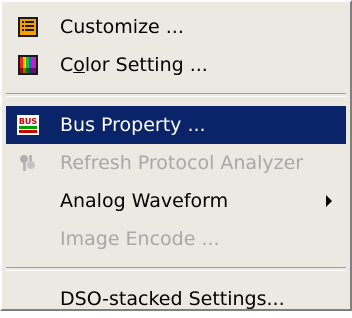 Image resolution: width=352 pixels, height=318 pixels. I want to click on menu-item-label-prefix: C, so click(67, 65).